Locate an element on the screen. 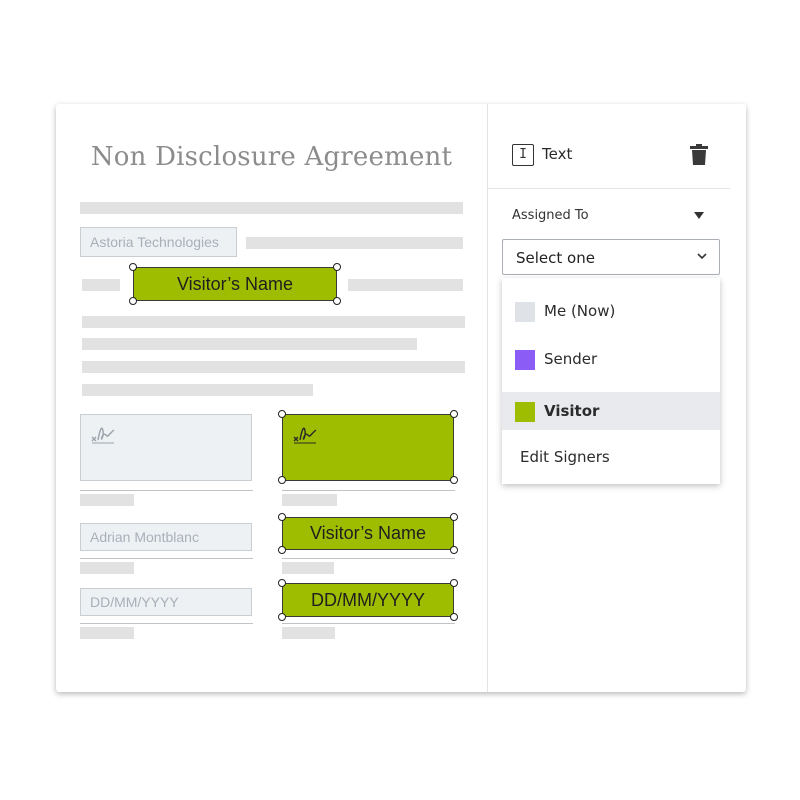 The width and height of the screenshot is (800, 800). visitor-date-field: DD/MM/YYYY is located at coordinates (368, 600).